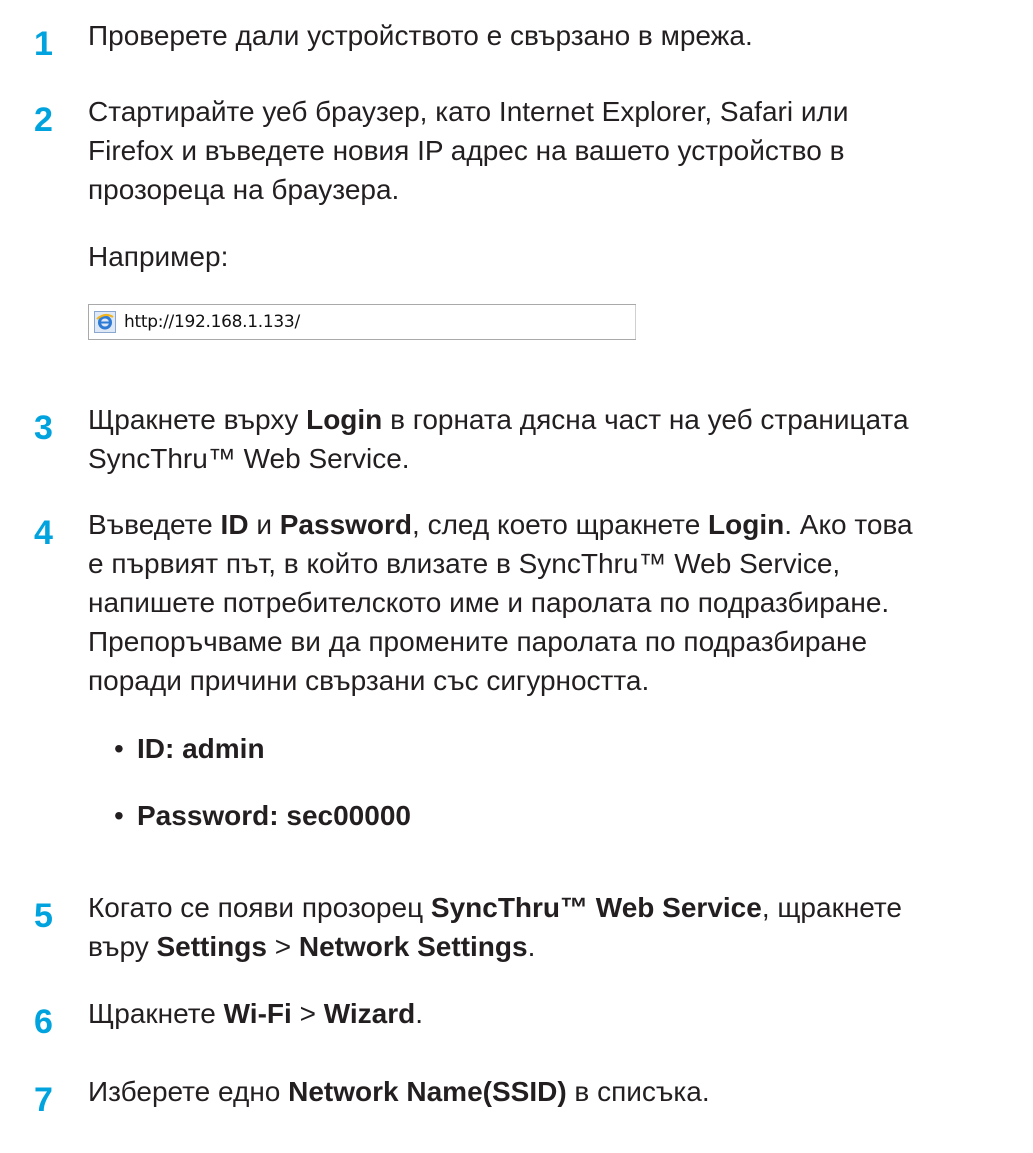 The image size is (1033, 1153). What do you see at coordinates (244, 189) in the screenshot?
I see `step-2-line-3: прозореца на браузера.` at bounding box center [244, 189].